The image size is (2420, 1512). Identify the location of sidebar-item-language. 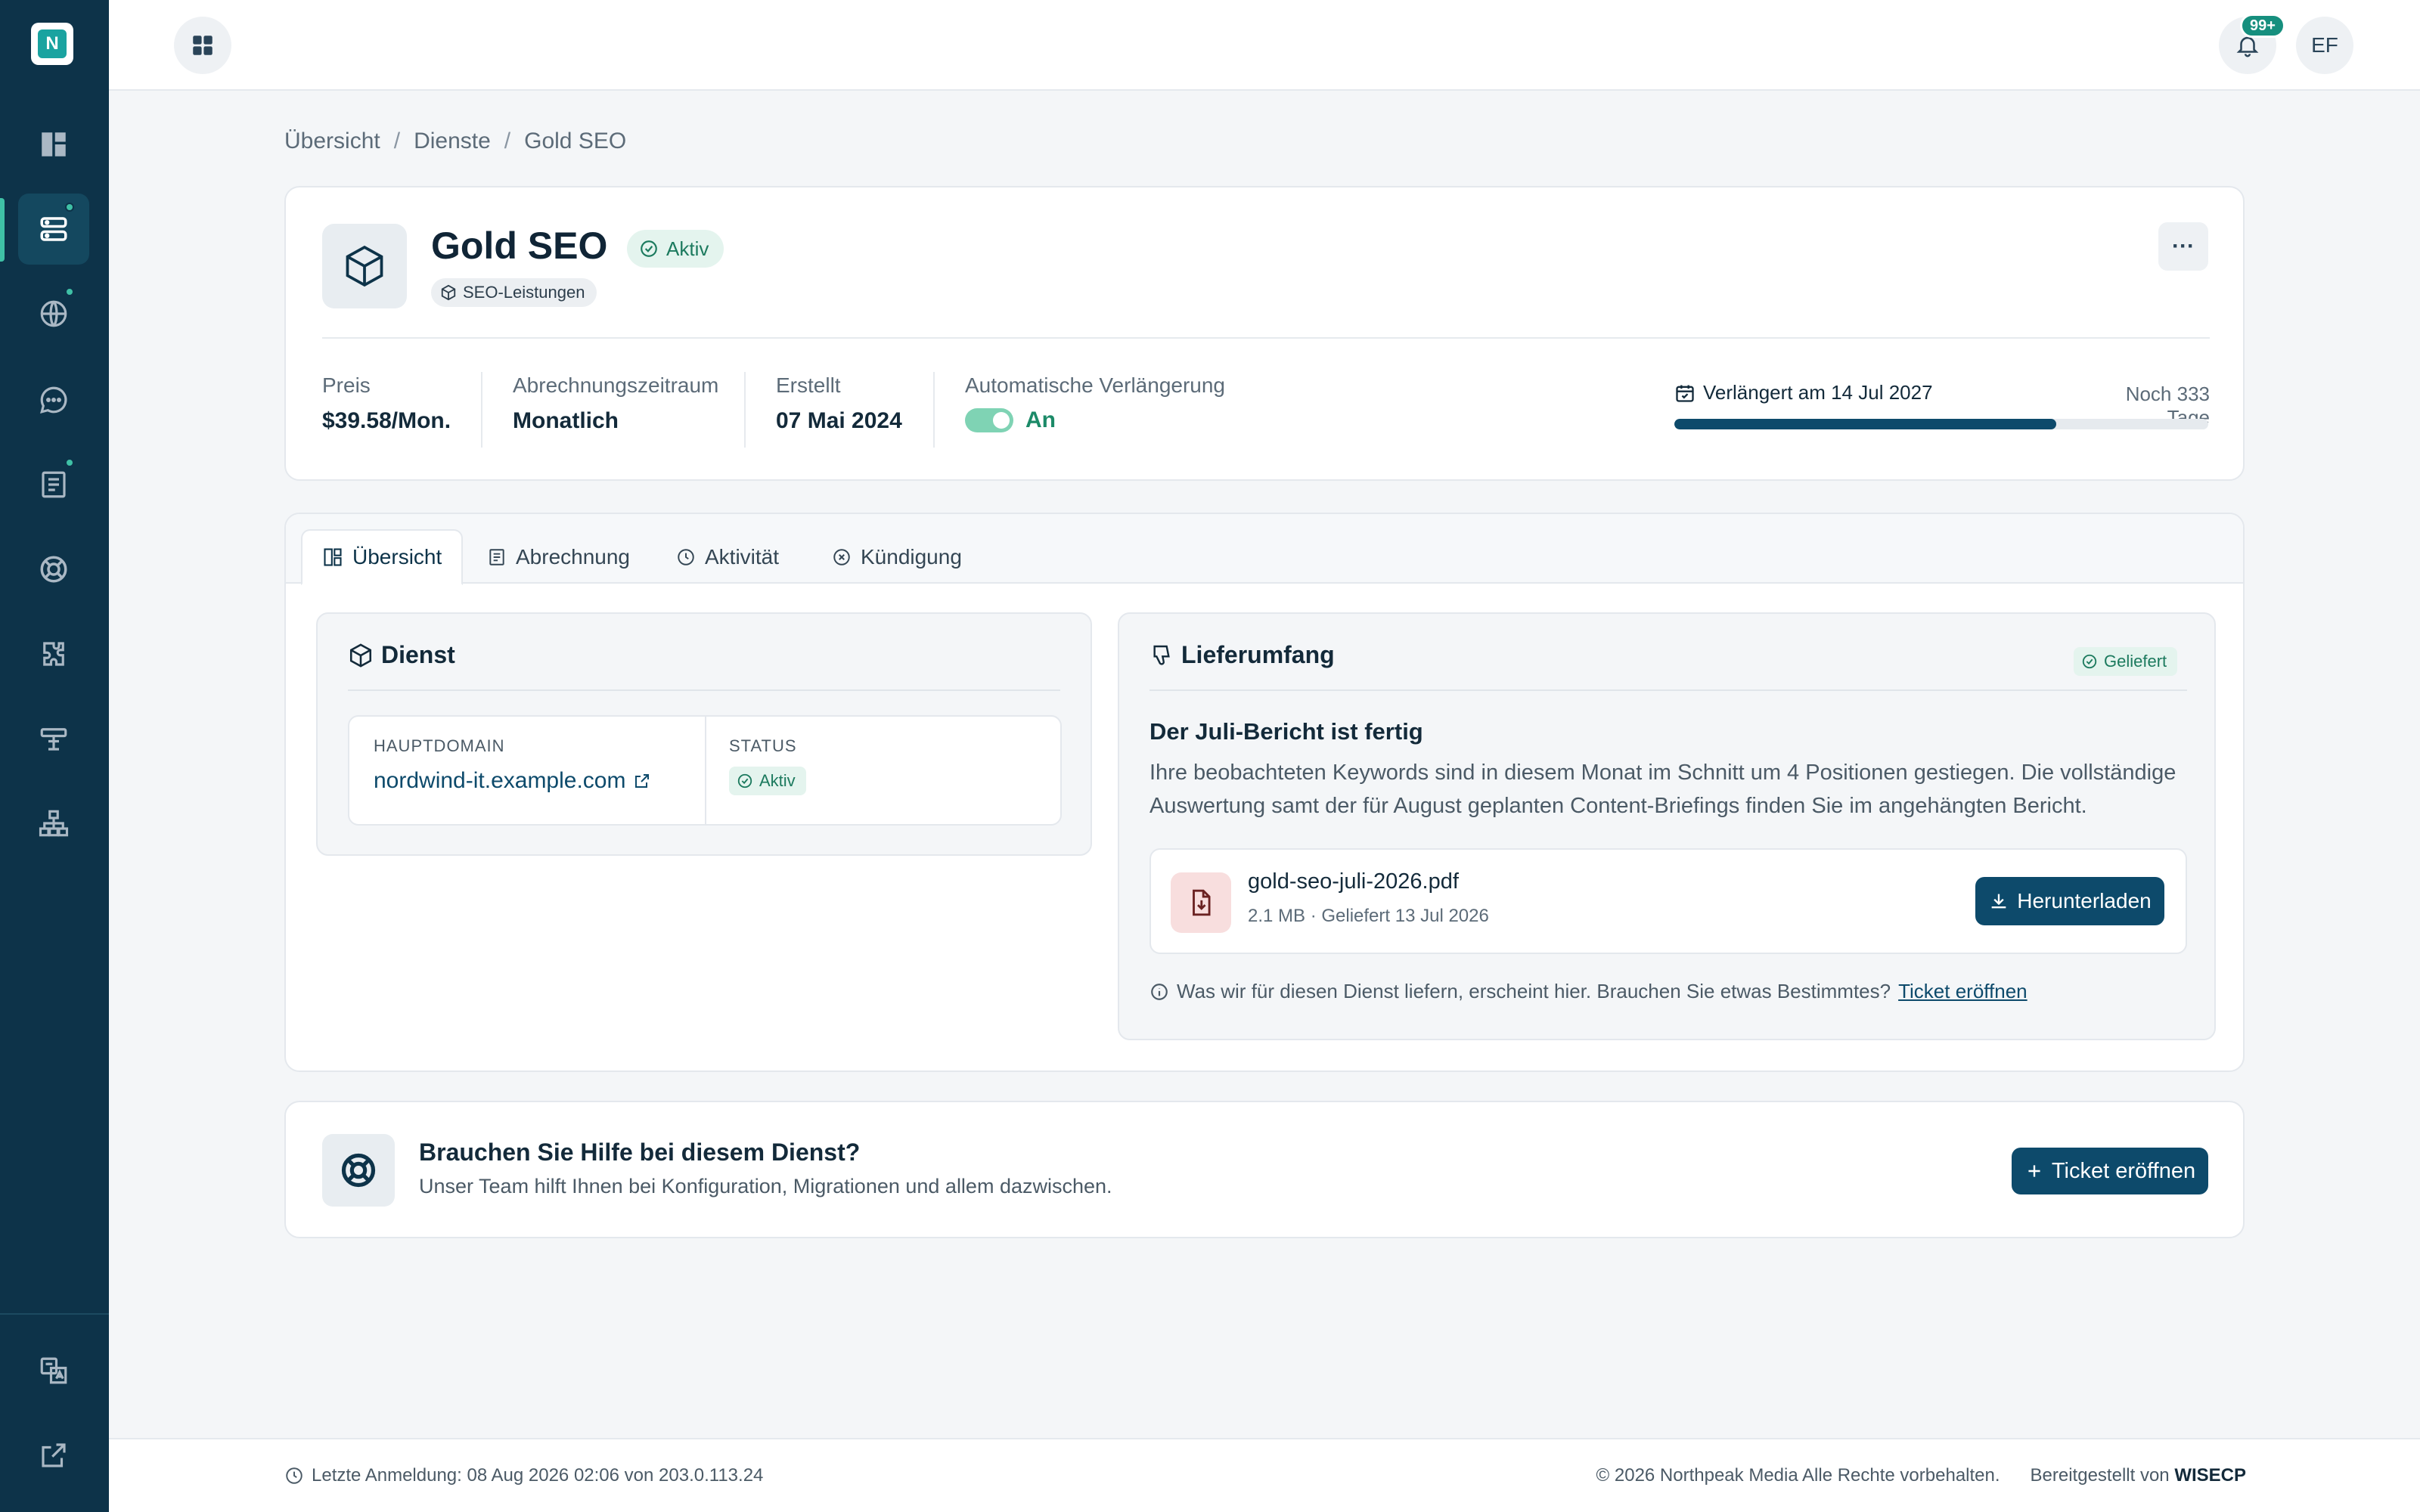
(53, 1370).